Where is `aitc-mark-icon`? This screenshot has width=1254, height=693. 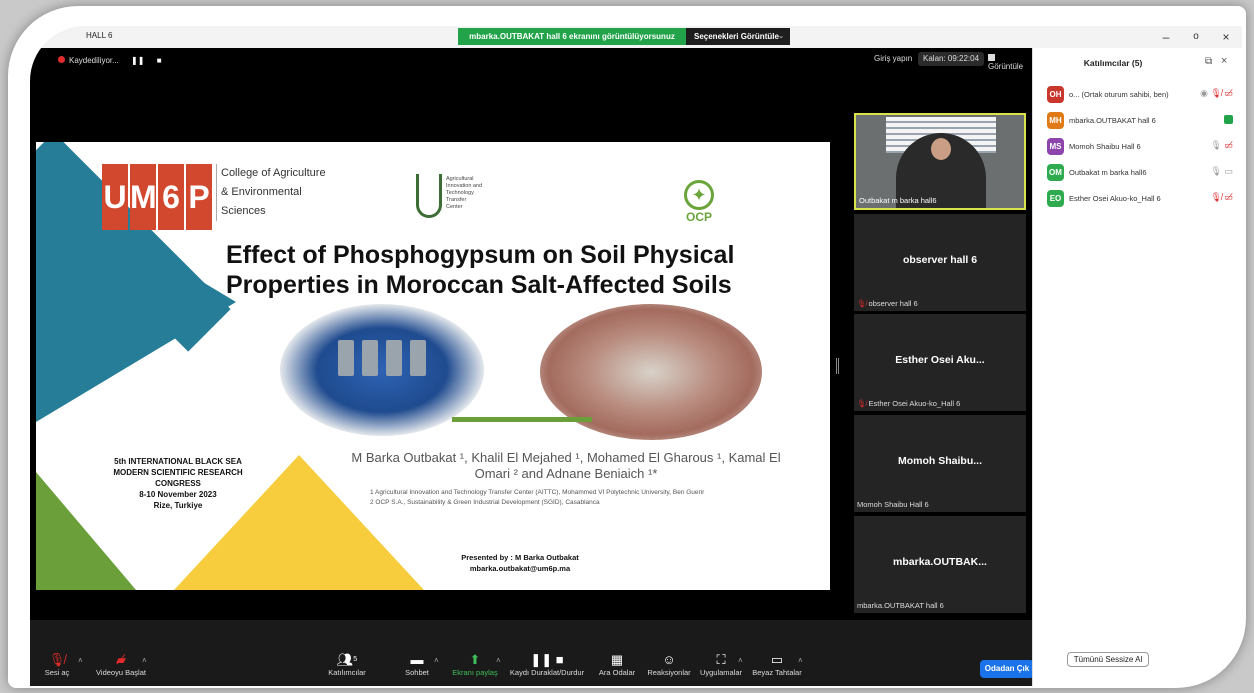 aitc-mark-icon is located at coordinates (429, 196).